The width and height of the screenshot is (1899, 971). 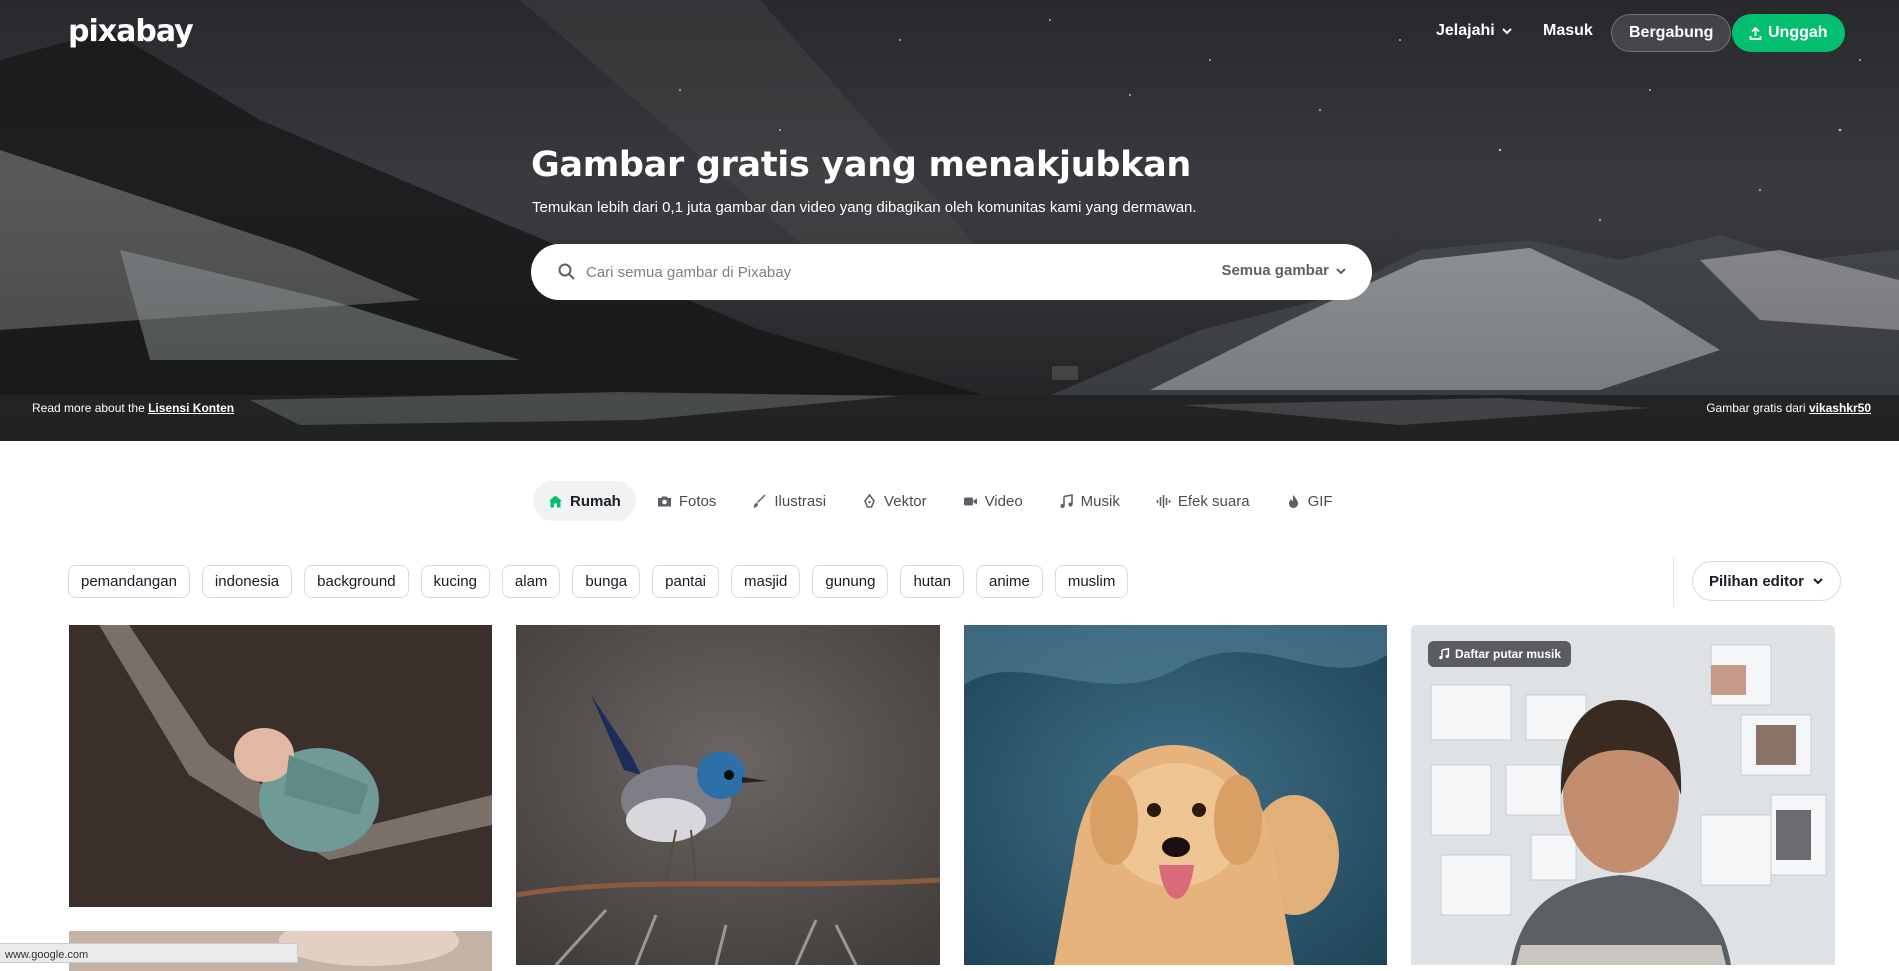 What do you see at coordinates (1756, 408) in the screenshot?
I see `hero-credit-text: Gambar gratis dari` at bounding box center [1756, 408].